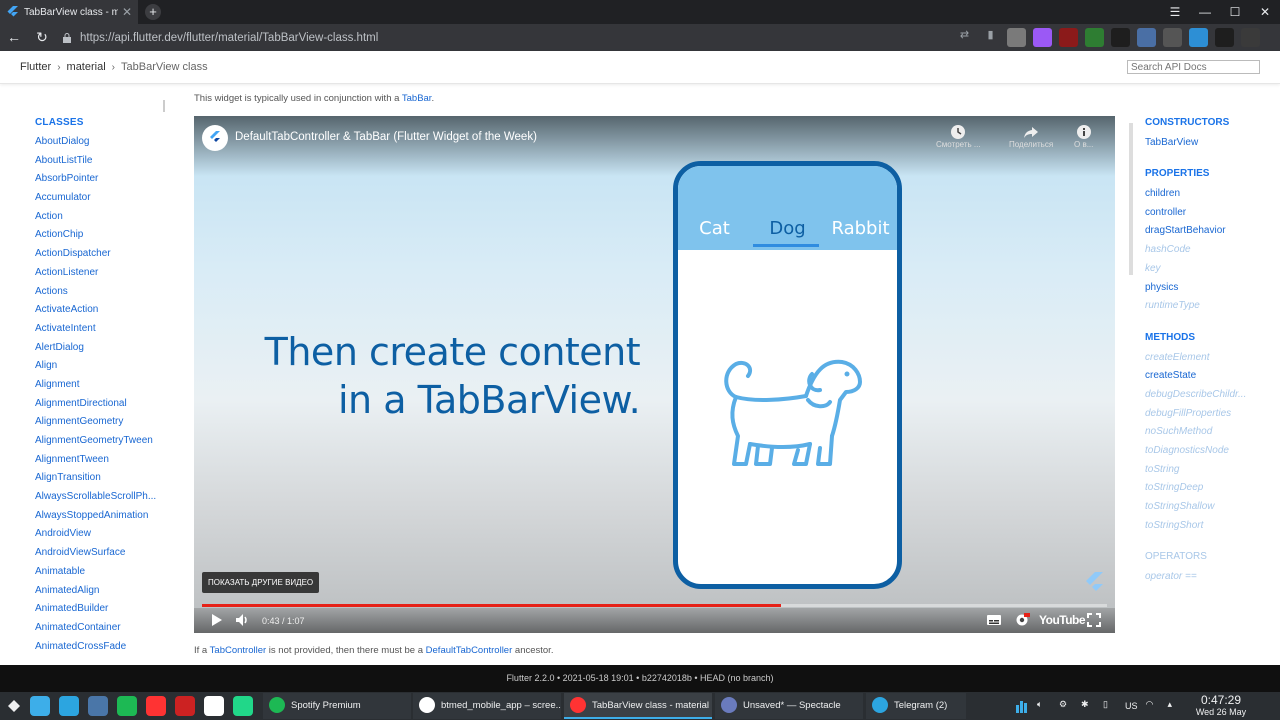 This screenshot has height=720, width=1280. Describe the element at coordinates (1031, 136) in the screenshot. I see `share-button: Поделиться` at that location.